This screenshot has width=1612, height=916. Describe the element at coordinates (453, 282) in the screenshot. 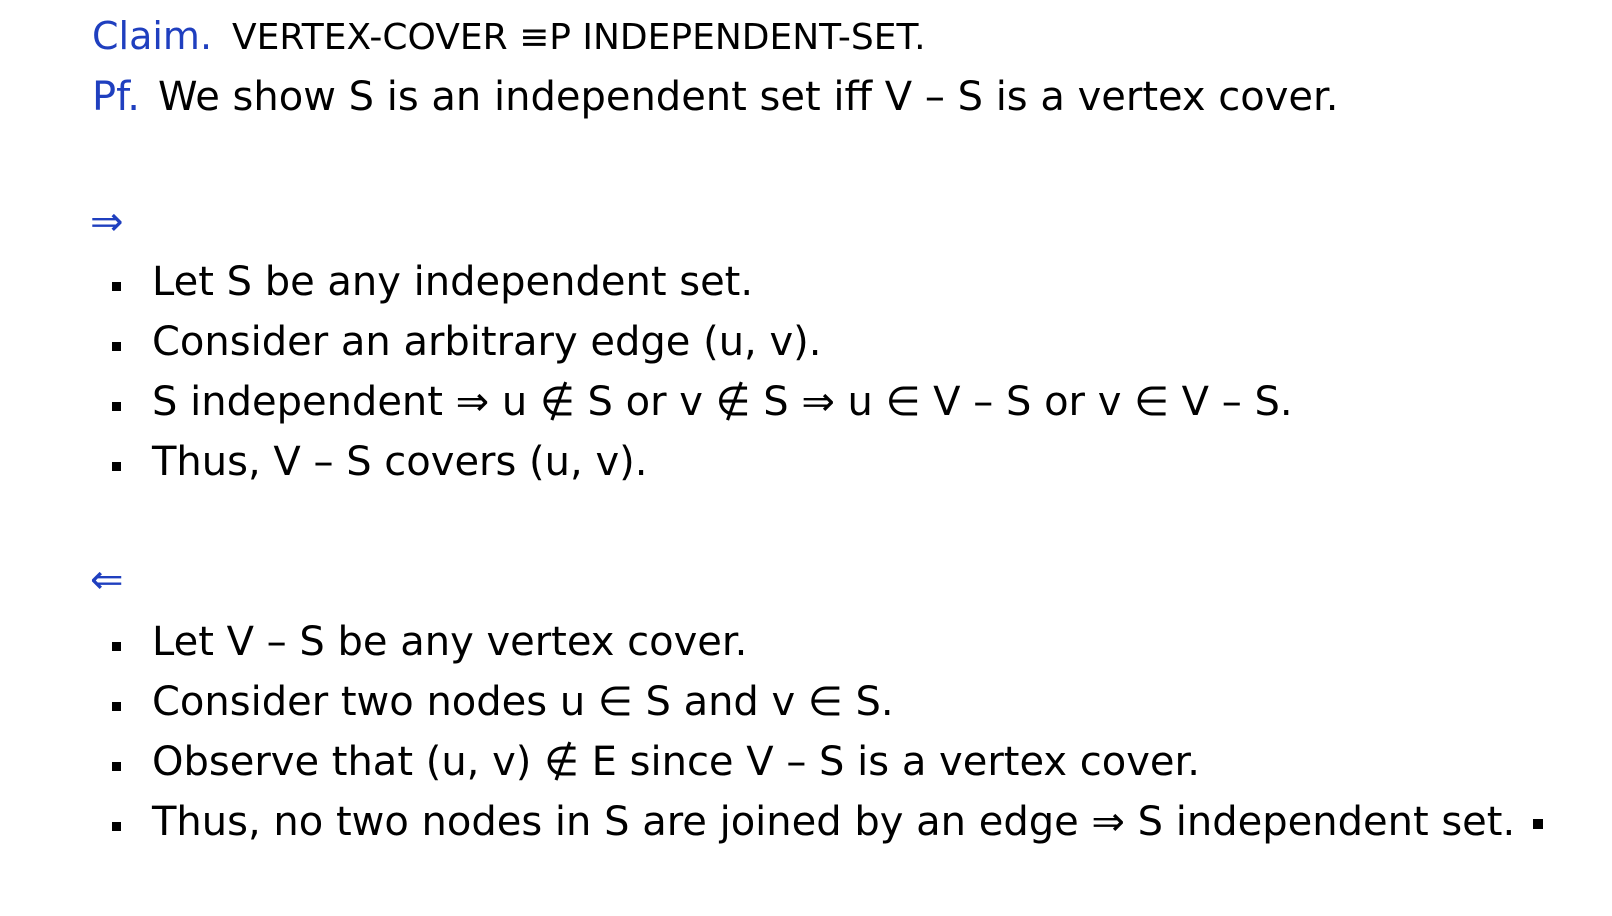

I see `bullet-text: Let S be any independent set.` at that location.